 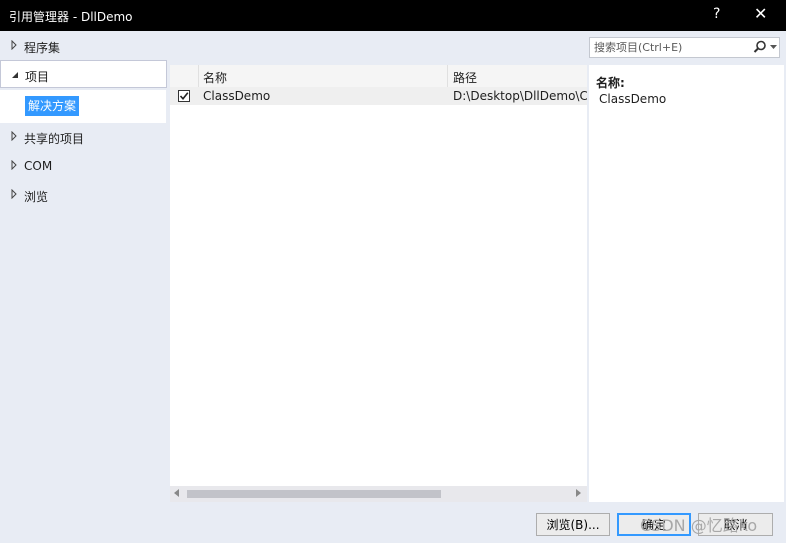 I want to click on scroll-thumb, so click(x=314, y=494).